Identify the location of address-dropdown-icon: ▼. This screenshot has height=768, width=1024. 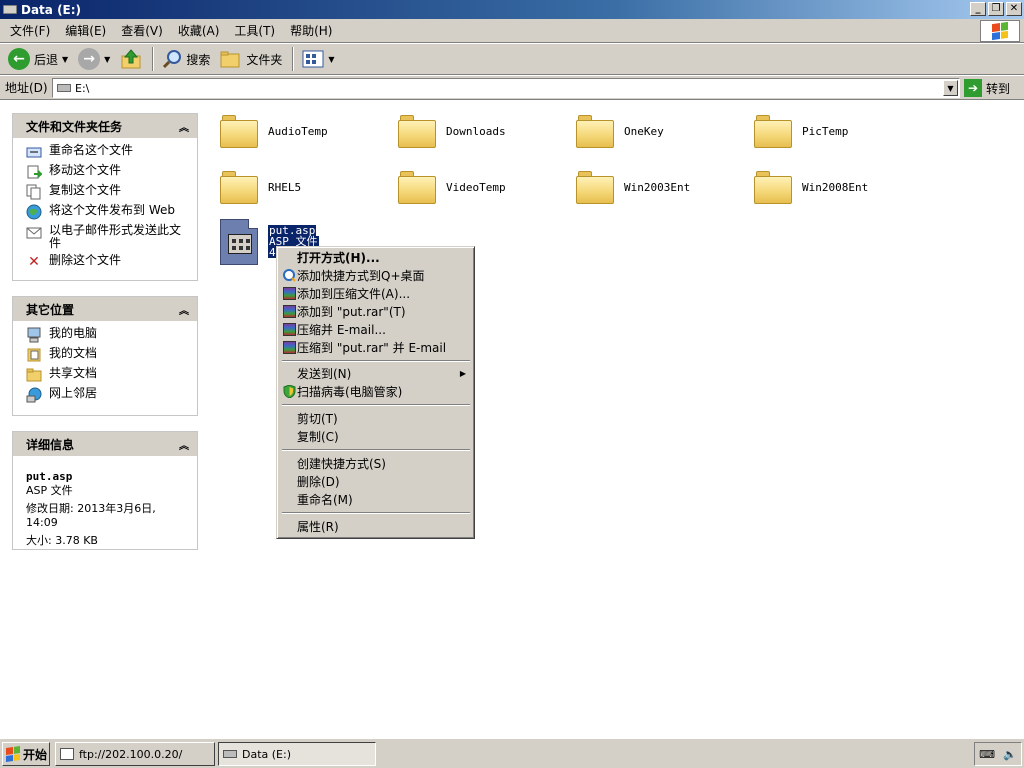
(950, 88).